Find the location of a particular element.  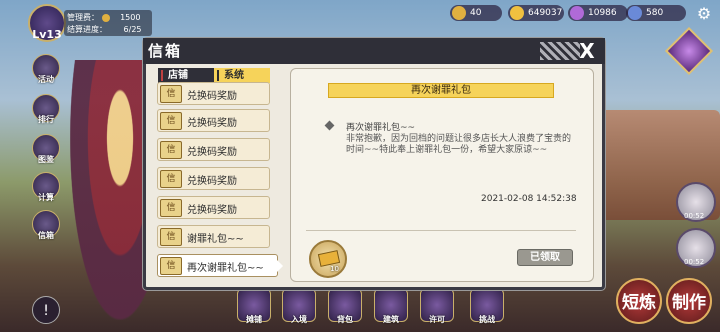

mail-item-label: 再次谢罪礼包~~ is located at coordinates (225, 268).